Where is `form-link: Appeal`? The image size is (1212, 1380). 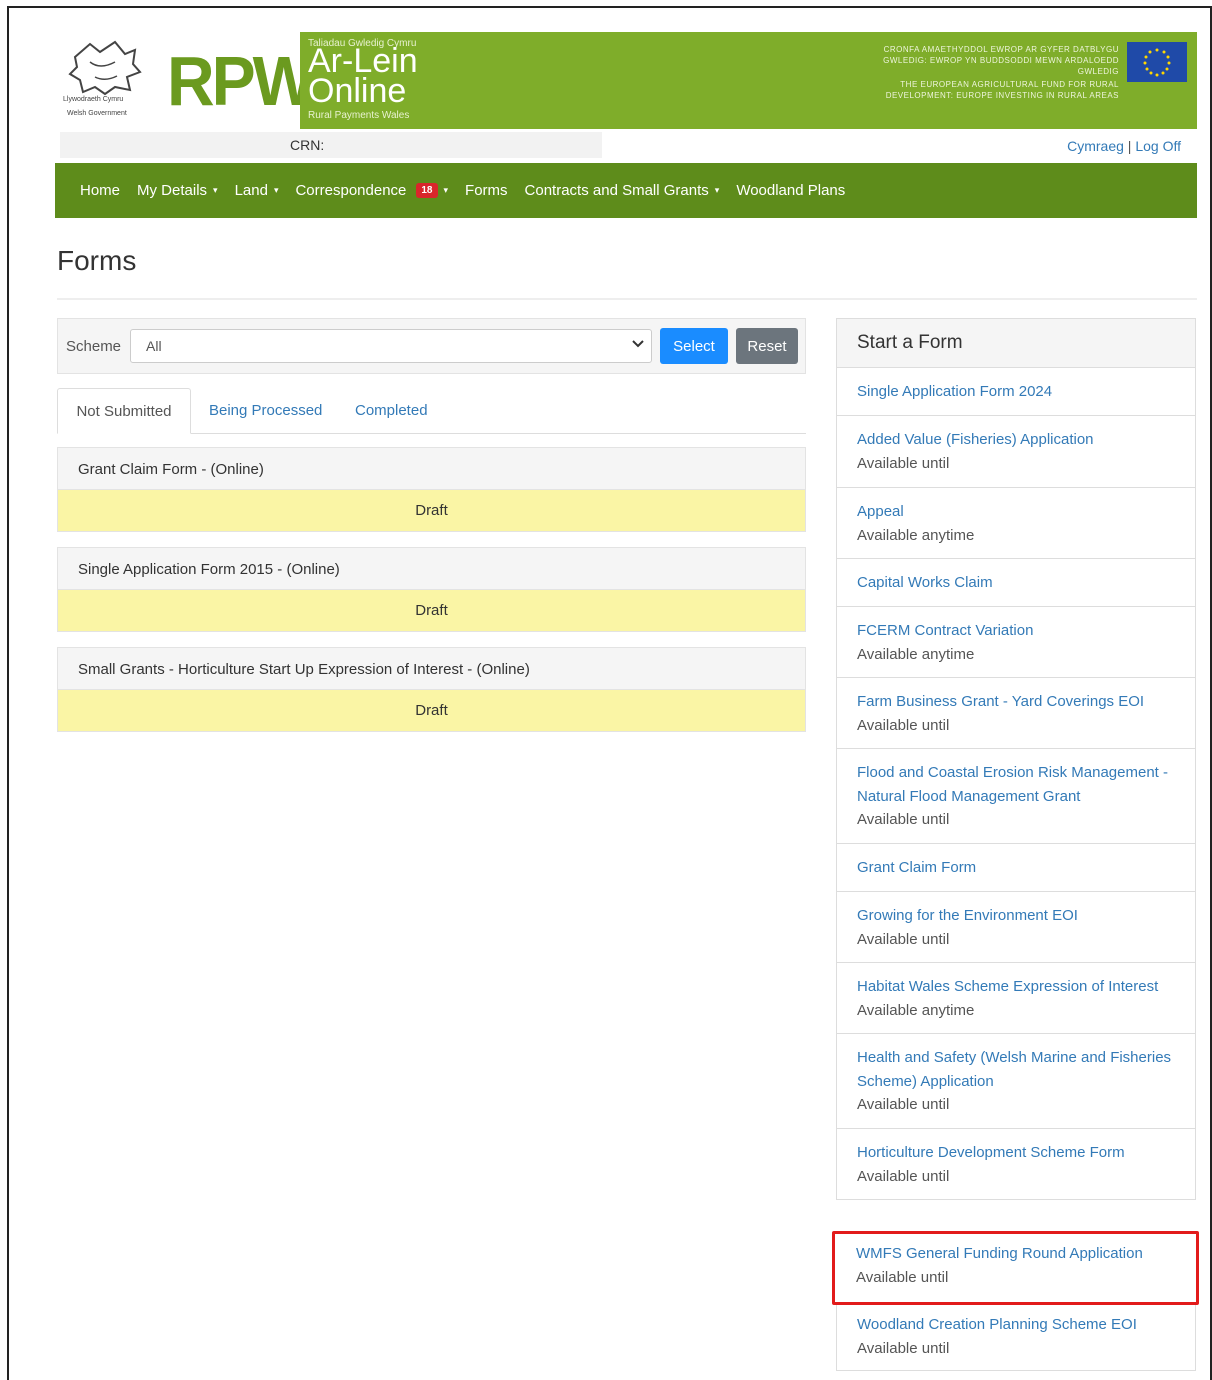 form-link: Appeal is located at coordinates (1026, 512).